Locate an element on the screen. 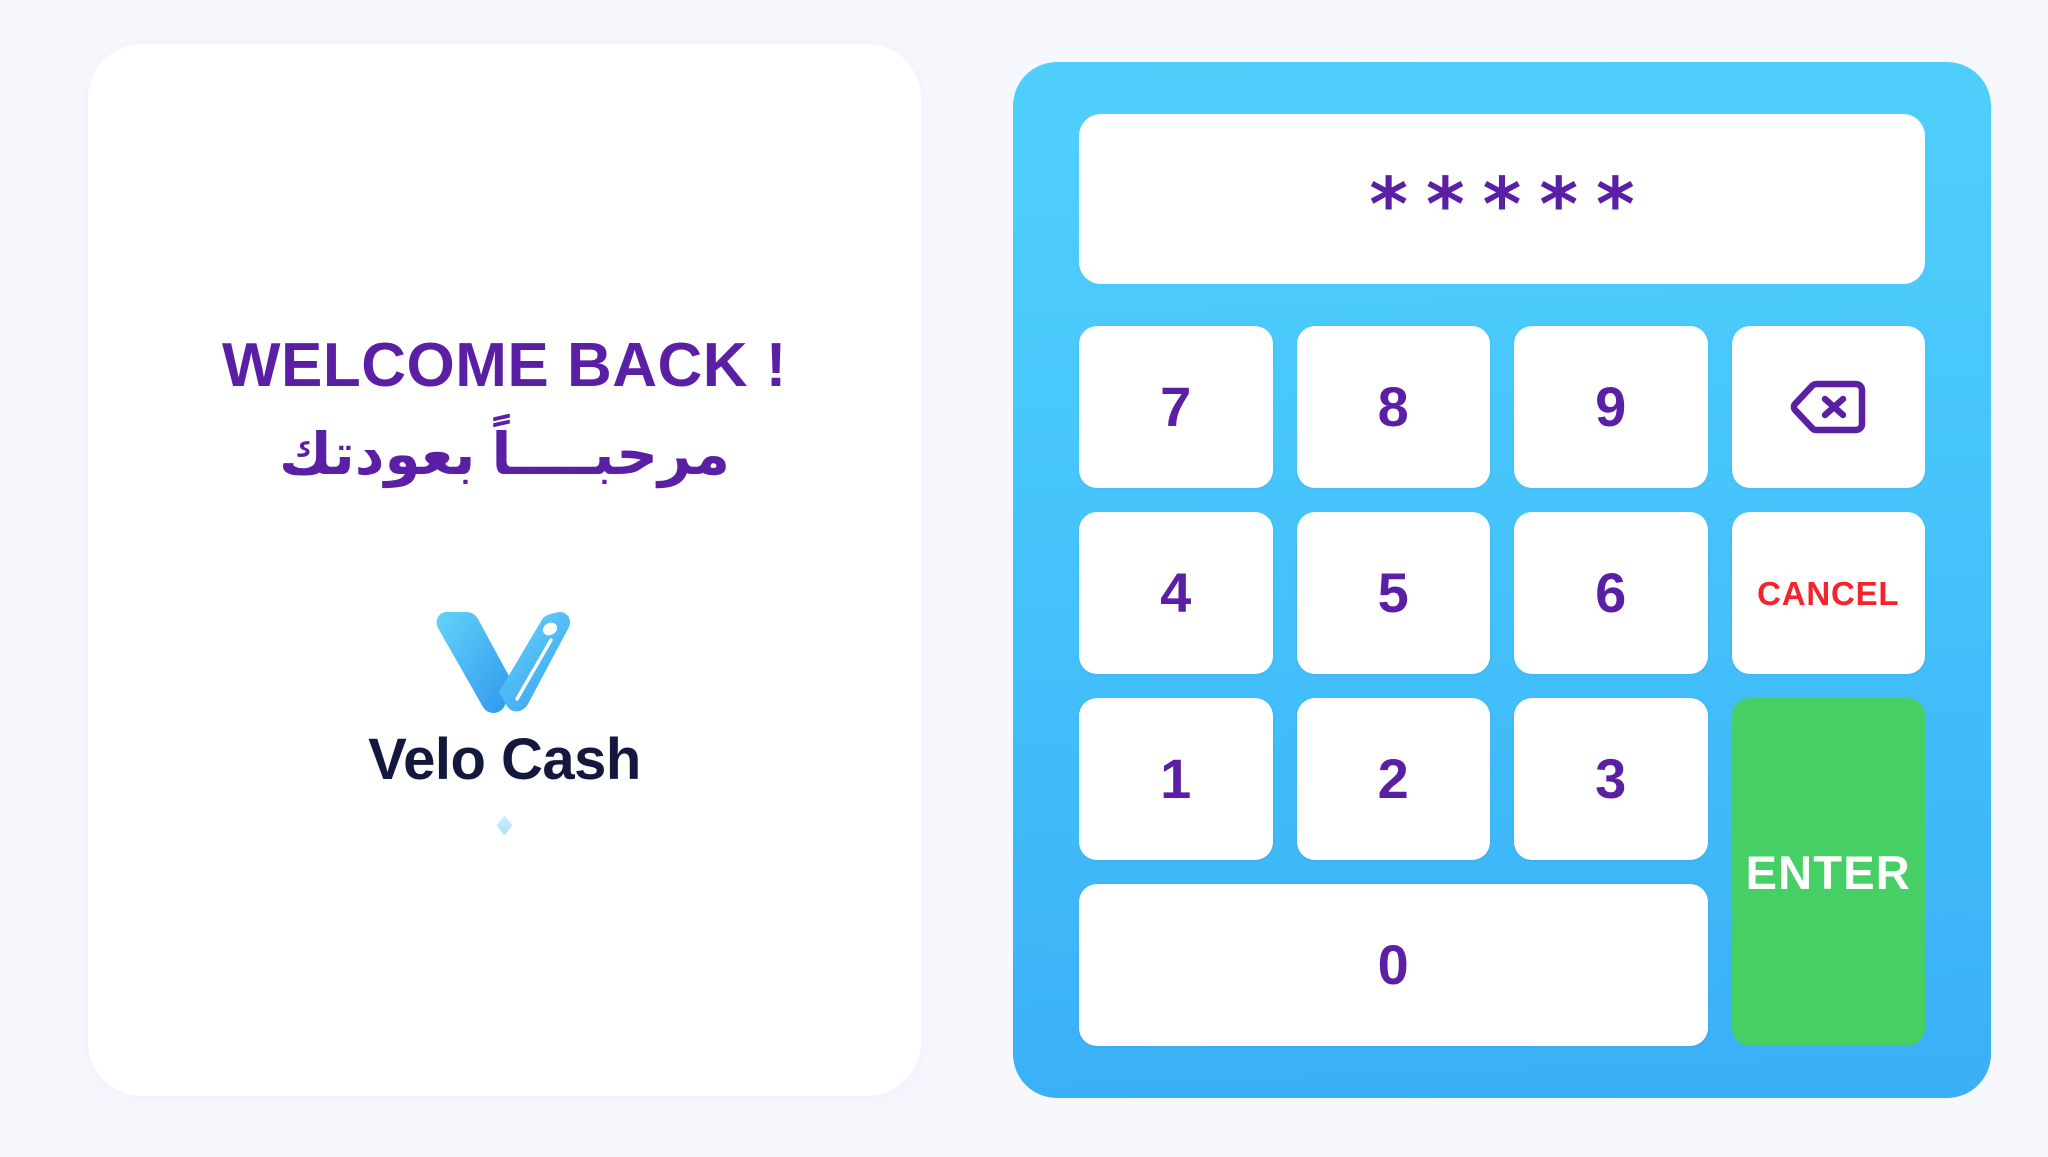 This screenshot has height=1157, width=2048. key-label: 0 is located at coordinates (1393, 964).